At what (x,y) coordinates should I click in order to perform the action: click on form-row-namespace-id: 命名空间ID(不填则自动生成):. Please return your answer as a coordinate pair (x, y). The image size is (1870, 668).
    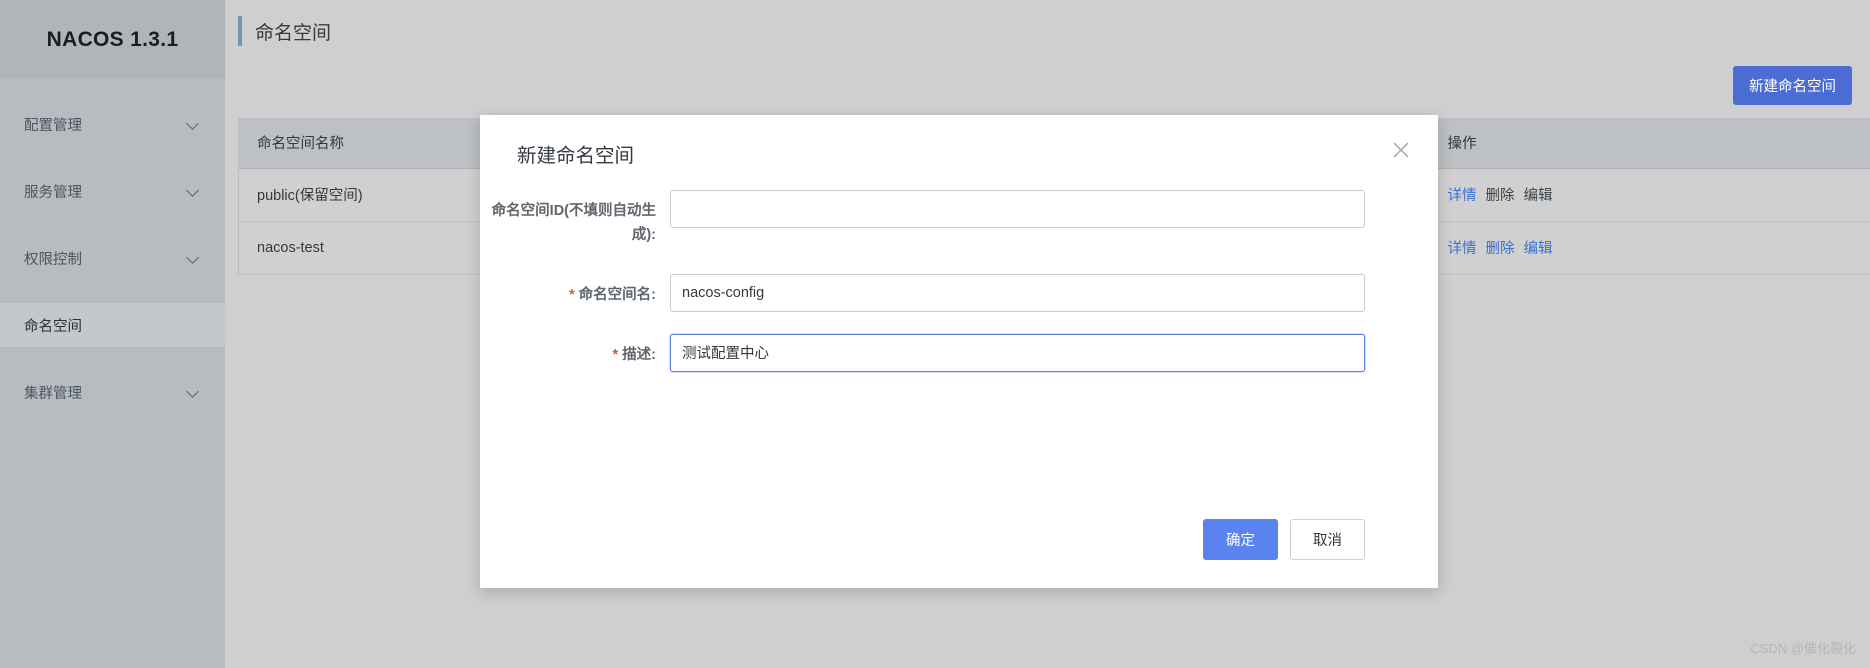
    Looking at the image, I should click on (959, 219).